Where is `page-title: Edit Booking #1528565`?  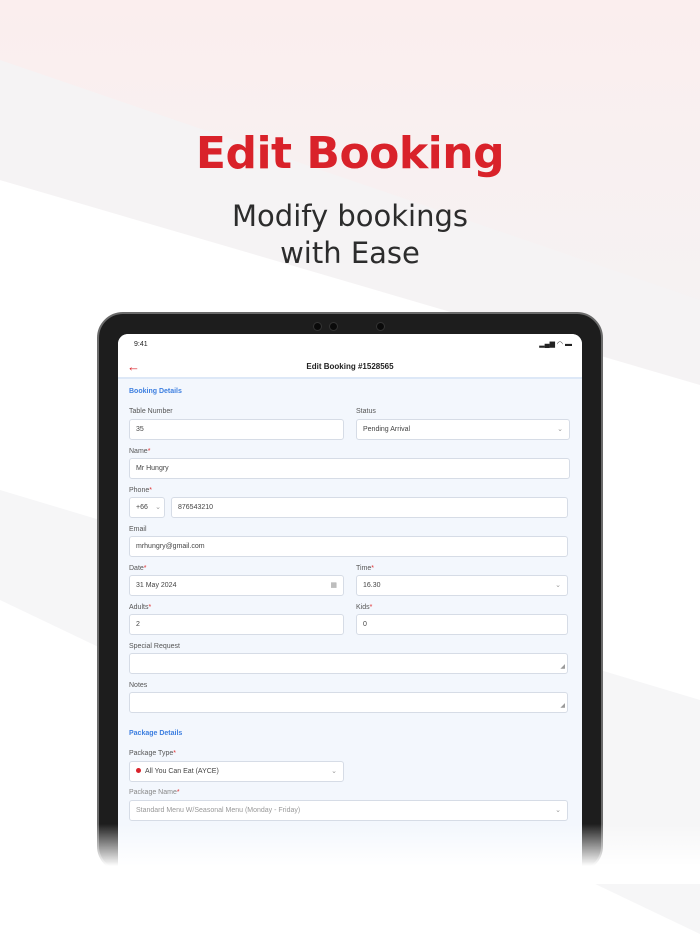
page-title: Edit Booking #1528565 is located at coordinates (350, 366).